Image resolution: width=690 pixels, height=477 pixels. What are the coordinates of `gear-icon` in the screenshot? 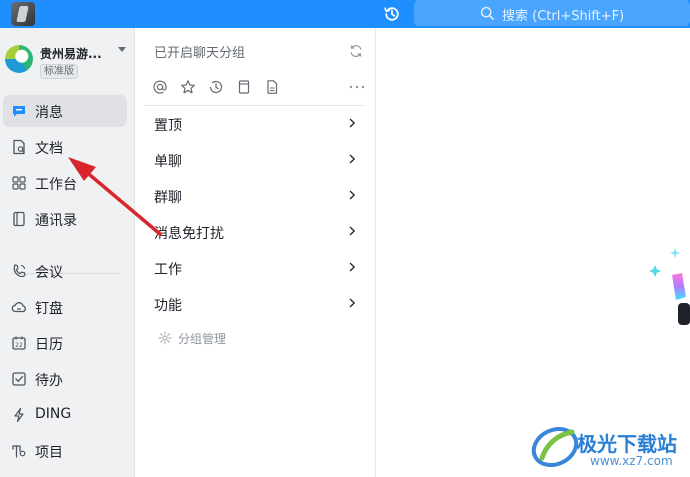 It's located at (165, 338).